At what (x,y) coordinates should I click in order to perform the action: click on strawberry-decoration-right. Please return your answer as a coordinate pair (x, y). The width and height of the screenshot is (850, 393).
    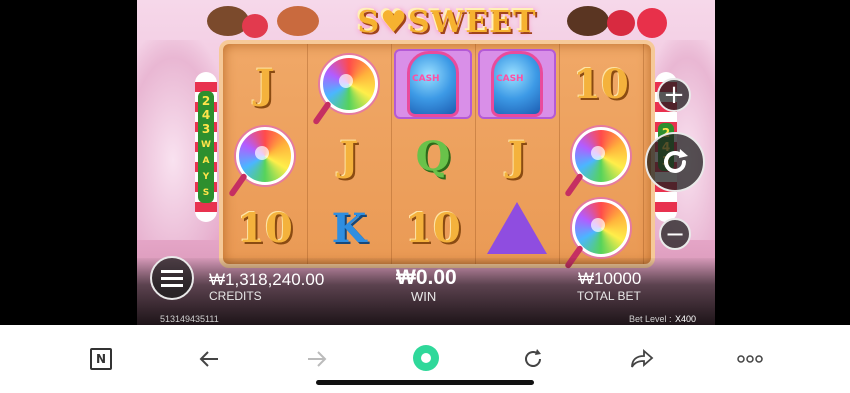
    Looking at the image, I should click on (621, 23).